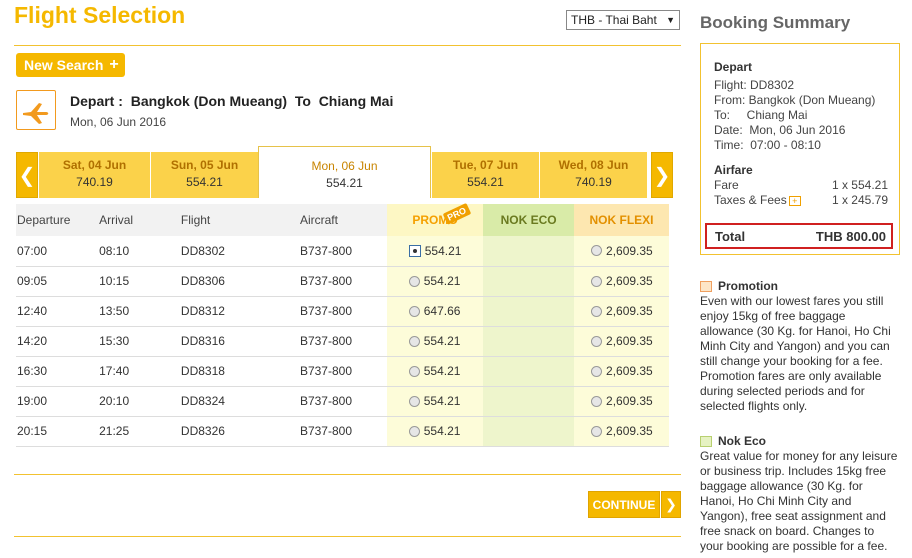  Describe the element at coordinates (485, 175) in the screenshot. I see `date-tab-tue: Tue, 07 Jun 554.21` at that location.